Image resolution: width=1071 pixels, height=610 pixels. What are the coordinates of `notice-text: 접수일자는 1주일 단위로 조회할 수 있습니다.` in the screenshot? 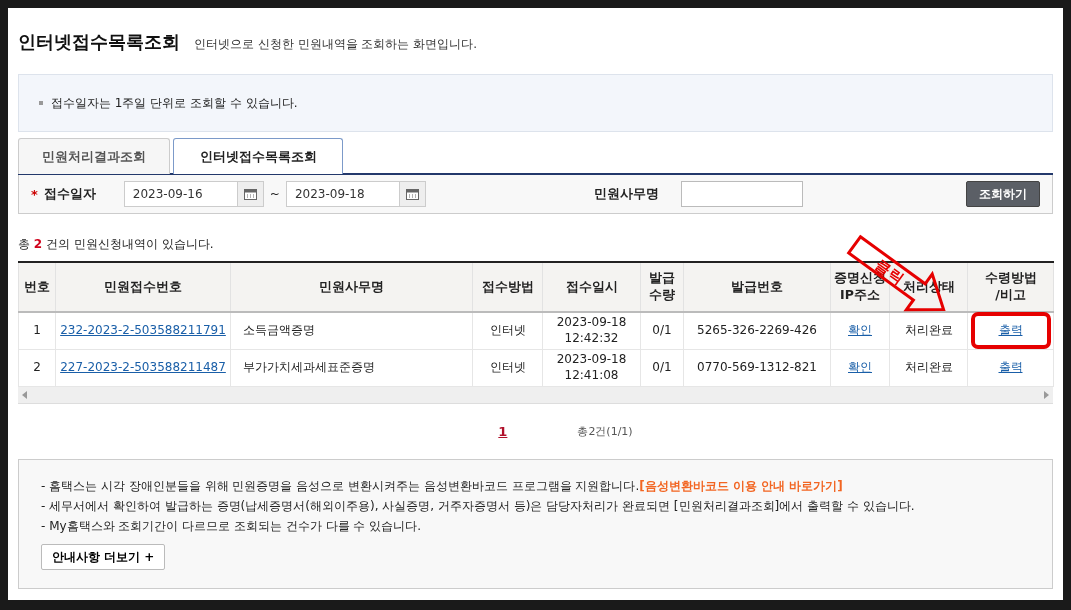 It's located at (174, 103).